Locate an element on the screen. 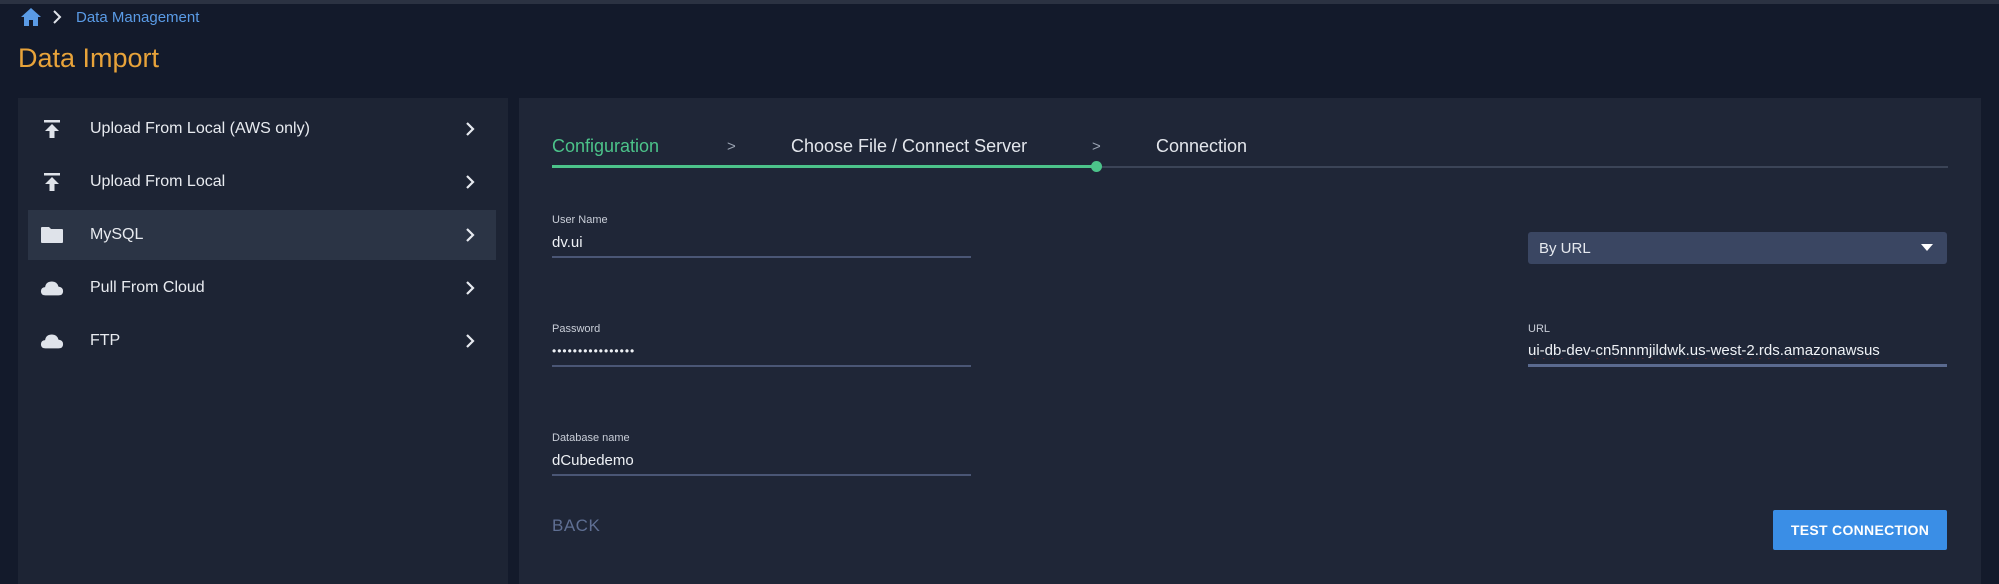 The height and width of the screenshot is (584, 1999). database-name-field: Database name is located at coordinates (761, 454).